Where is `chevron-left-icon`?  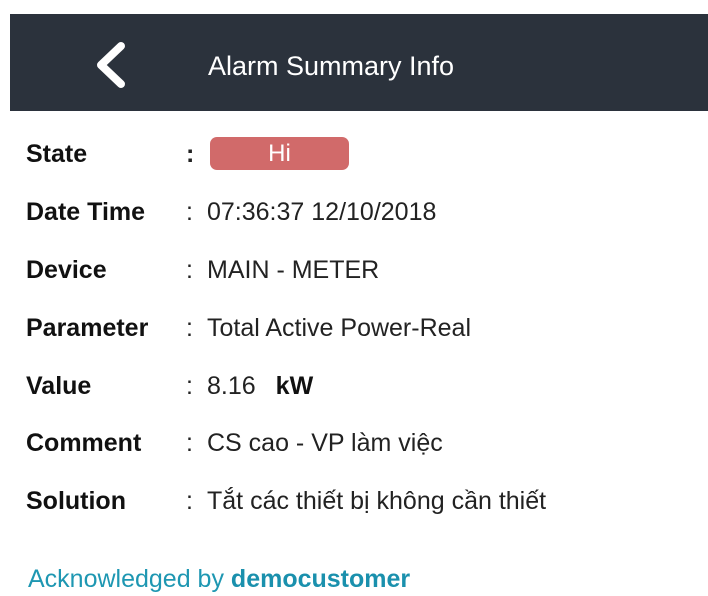
chevron-left-icon is located at coordinates (111, 65).